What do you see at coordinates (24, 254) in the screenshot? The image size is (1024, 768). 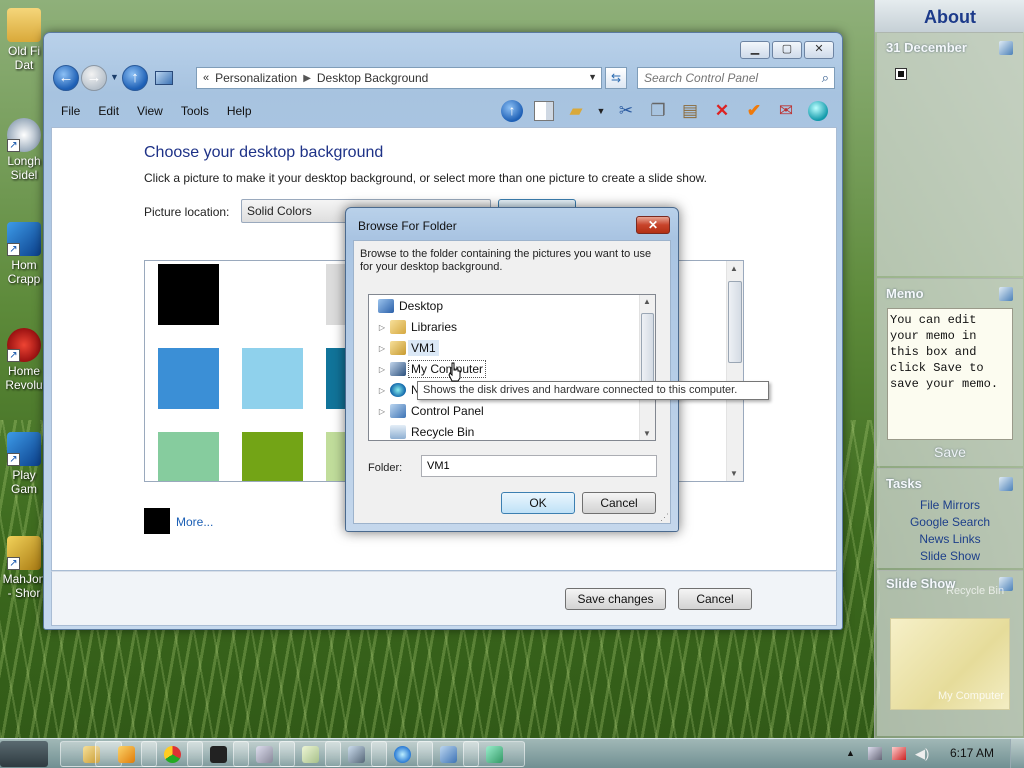 I see `desktop-icon-hp-home: ↗ Hom Crapp` at bounding box center [24, 254].